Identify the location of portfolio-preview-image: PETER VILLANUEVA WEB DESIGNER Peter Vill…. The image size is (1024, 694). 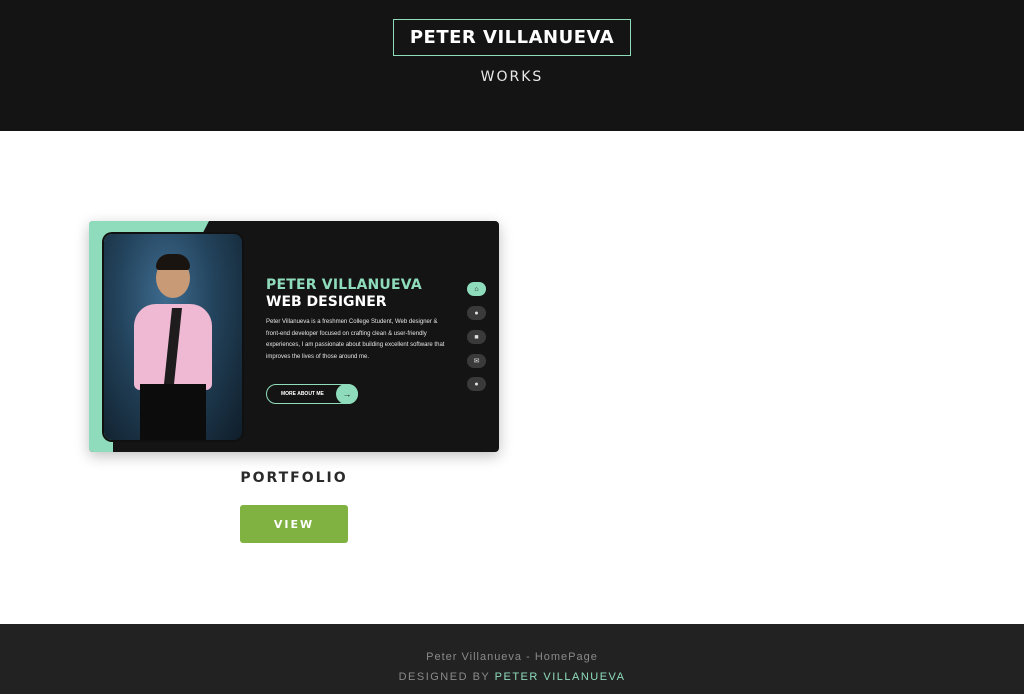
(294, 336).